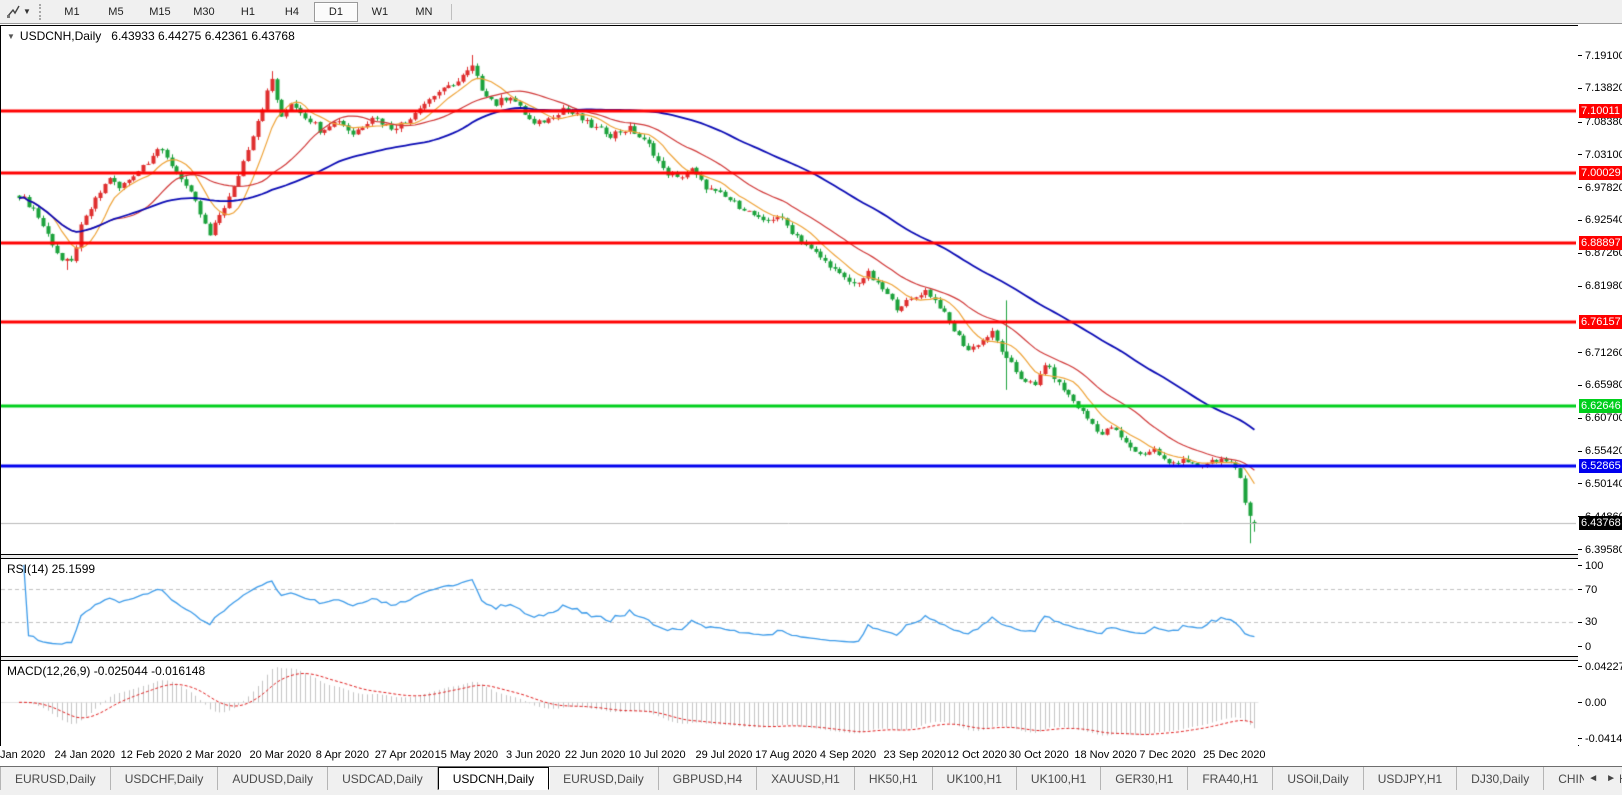 This screenshot has width=1622, height=795. Describe the element at coordinates (894, 778) in the screenshot. I see `tab-hk50-h1: HK50,H1` at that location.